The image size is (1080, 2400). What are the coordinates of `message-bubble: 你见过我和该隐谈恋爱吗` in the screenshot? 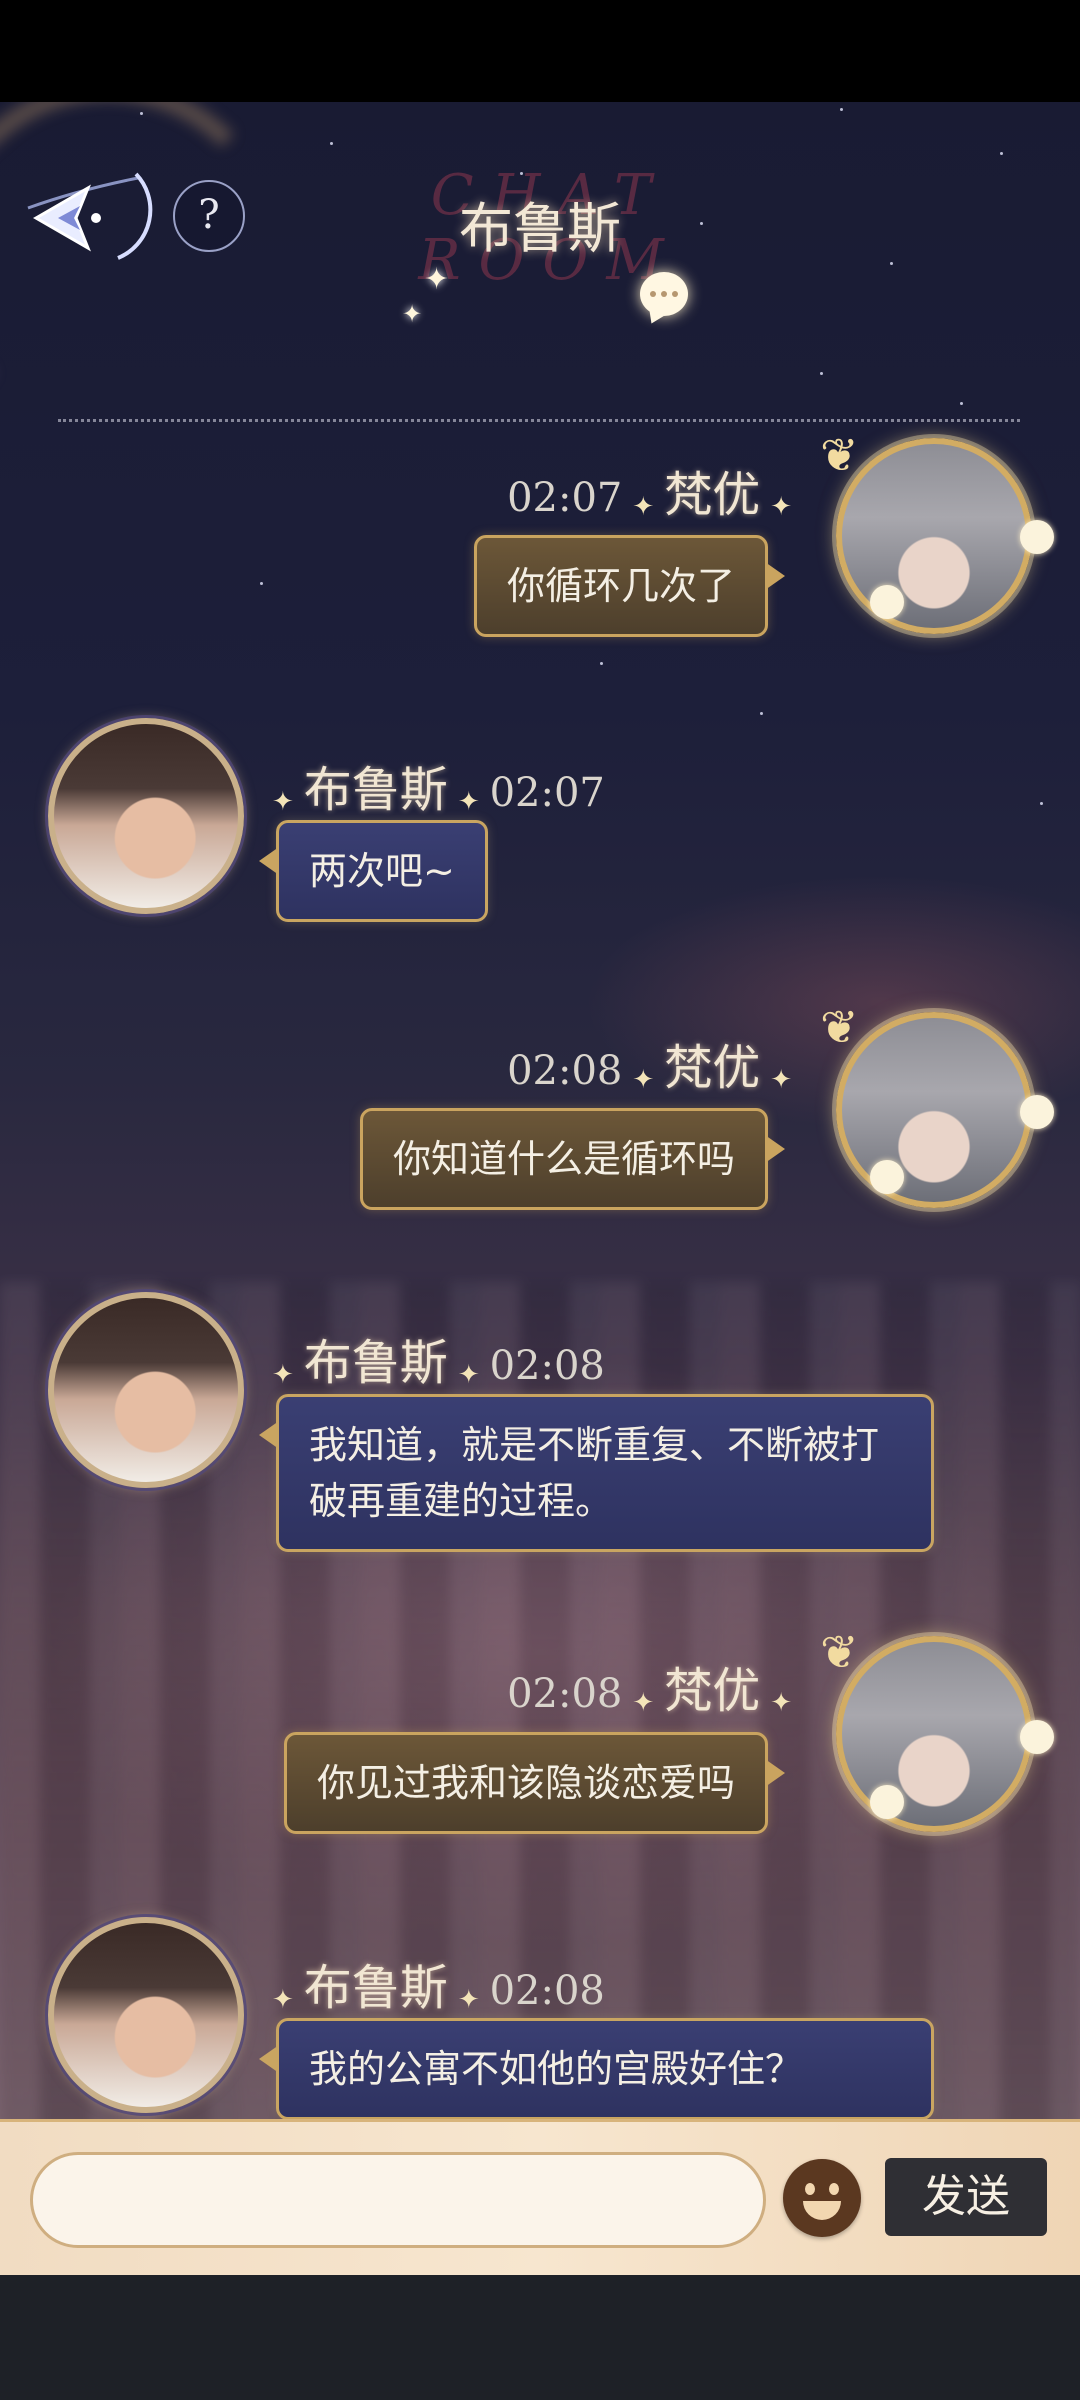 It's located at (534, 1783).